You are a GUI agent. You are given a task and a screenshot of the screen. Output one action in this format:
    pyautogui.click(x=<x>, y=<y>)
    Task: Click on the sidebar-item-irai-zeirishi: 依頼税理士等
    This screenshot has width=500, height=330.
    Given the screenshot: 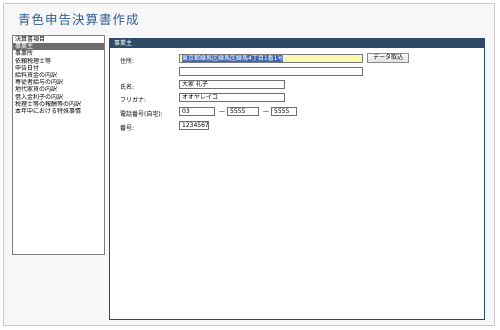 What is the action you would take?
    pyautogui.click(x=58, y=61)
    